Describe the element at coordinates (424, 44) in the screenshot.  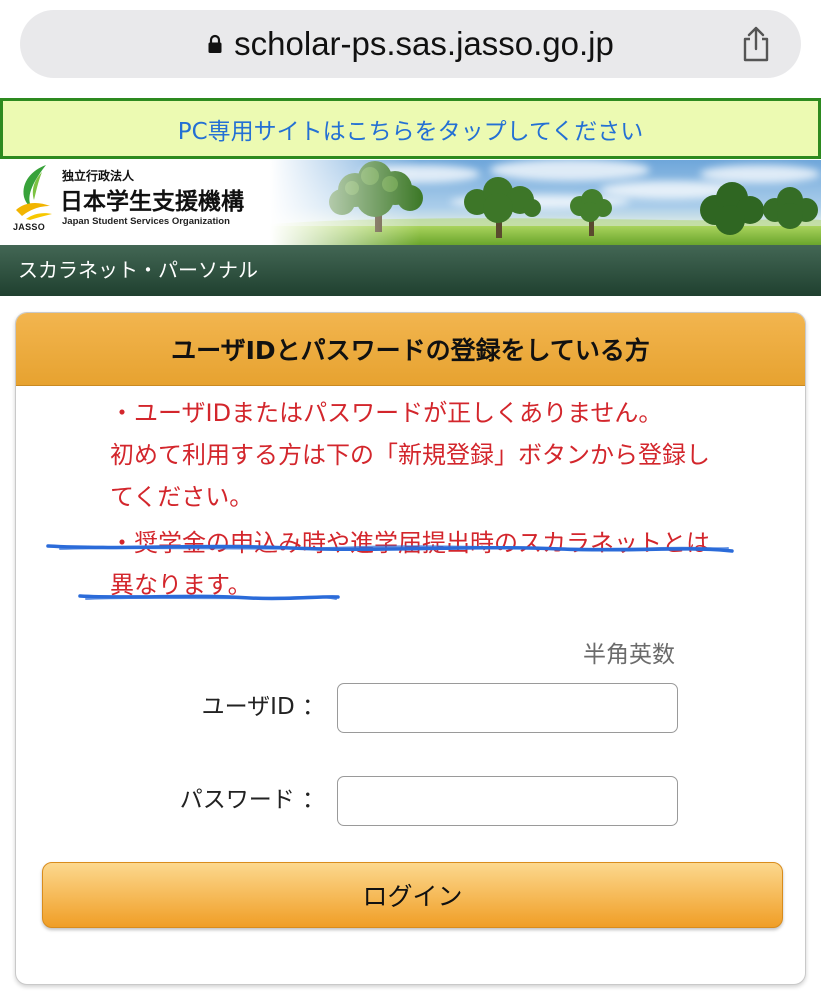
I see `url-text: scholar-ps.sas.jasso.go.jp` at that location.